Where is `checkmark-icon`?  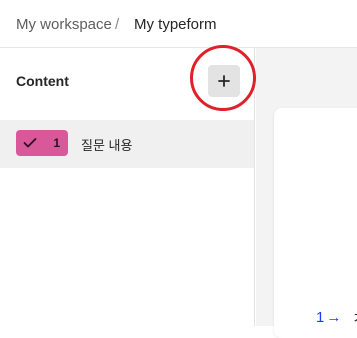
checkmark-icon is located at coordinates (30, 143).